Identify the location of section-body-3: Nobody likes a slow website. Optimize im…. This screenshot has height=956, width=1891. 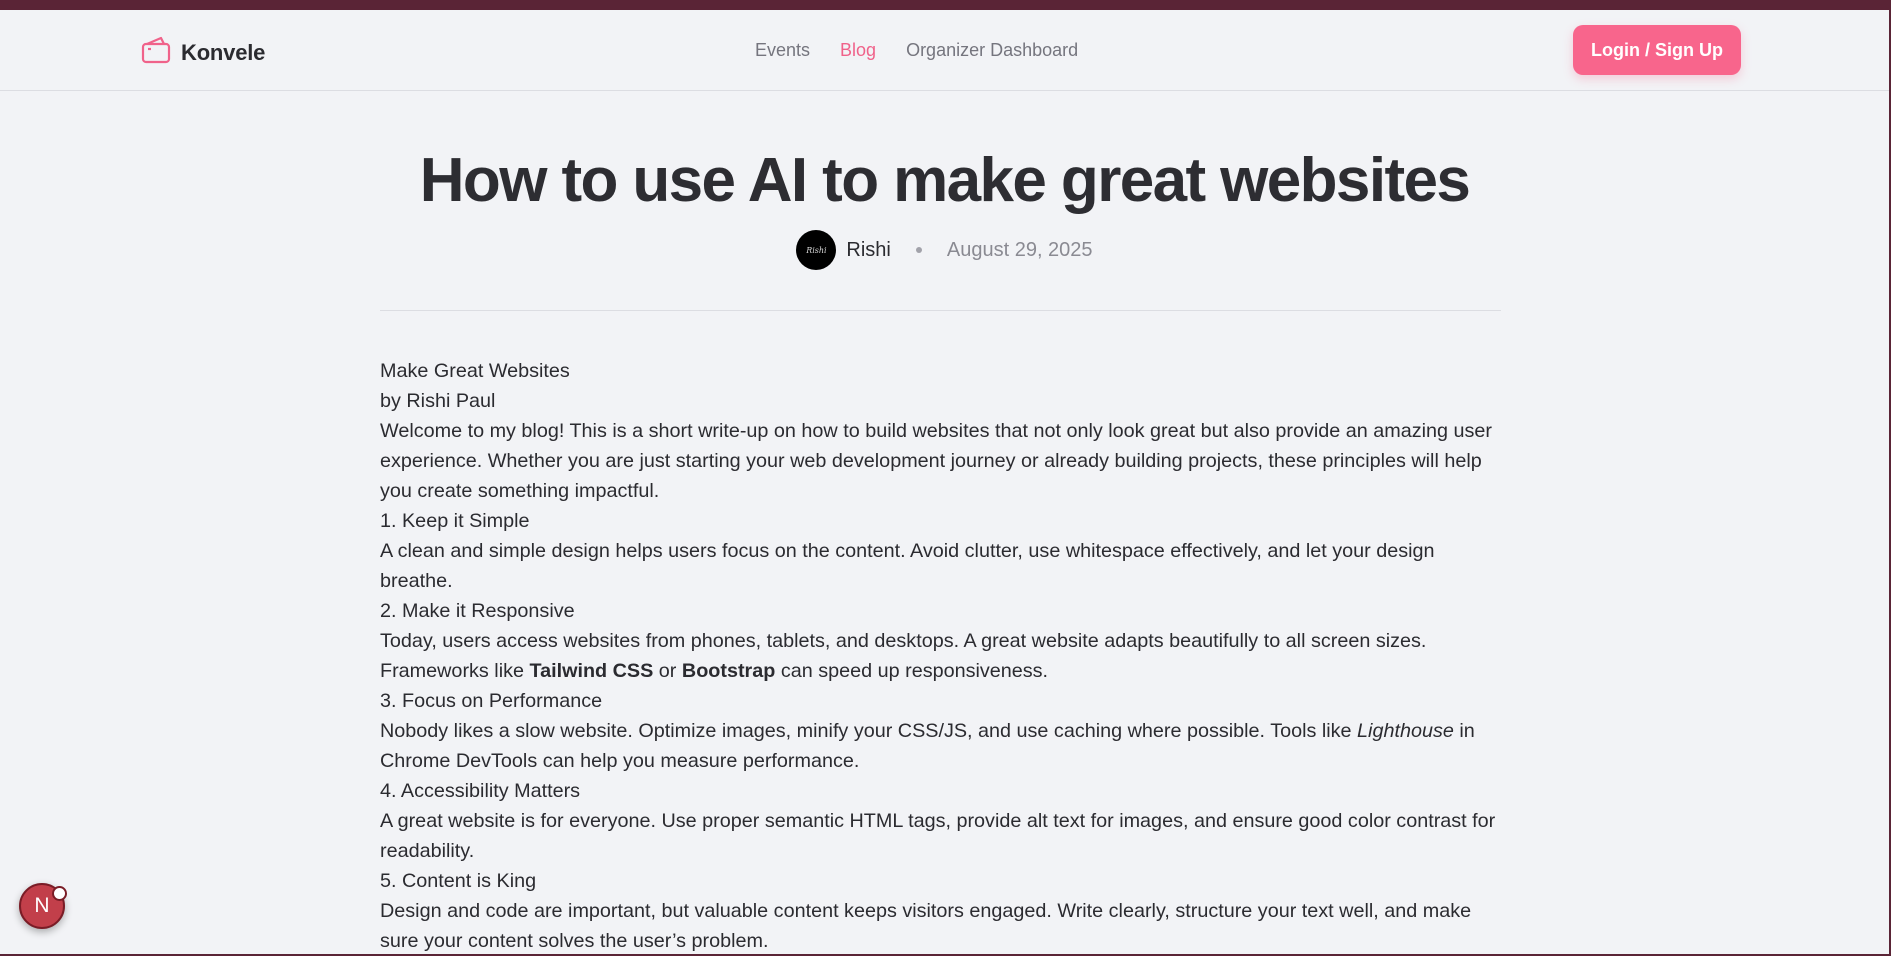
(942, 746).